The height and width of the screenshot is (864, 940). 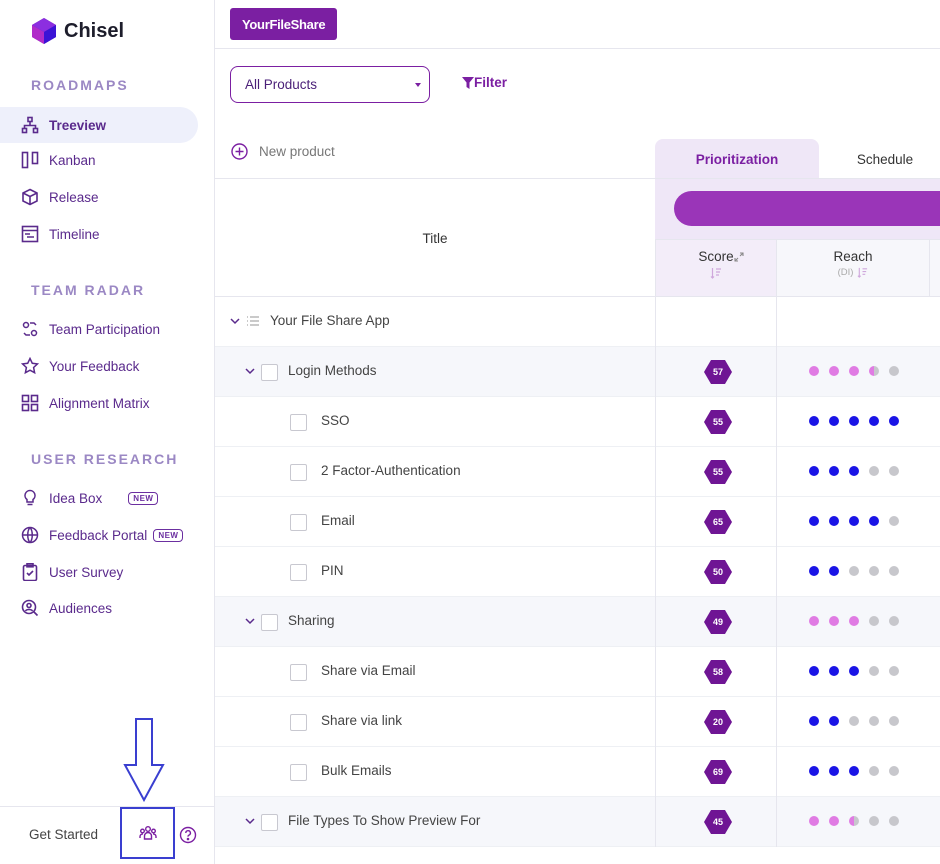 I want to click on tab-prioritization: Prioritization, so click(x=737, y=159).